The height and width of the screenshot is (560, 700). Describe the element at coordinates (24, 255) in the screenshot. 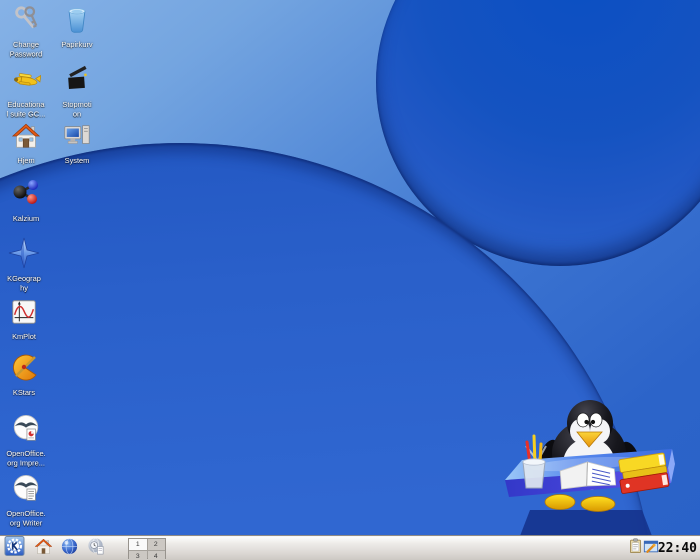

I see `compass-star-icon` at that location.